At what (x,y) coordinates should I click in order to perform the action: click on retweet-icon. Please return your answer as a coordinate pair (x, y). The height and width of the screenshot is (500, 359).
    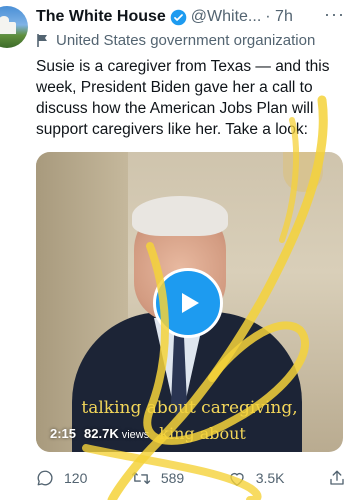
    Looking at the image, I should click on (140, 478).